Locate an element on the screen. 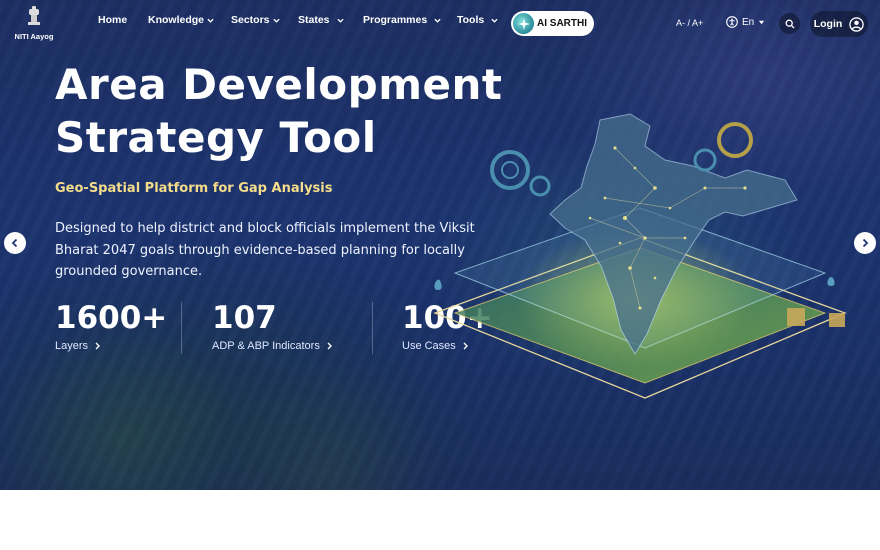  language-label: En is located at coordinates (748, 22).